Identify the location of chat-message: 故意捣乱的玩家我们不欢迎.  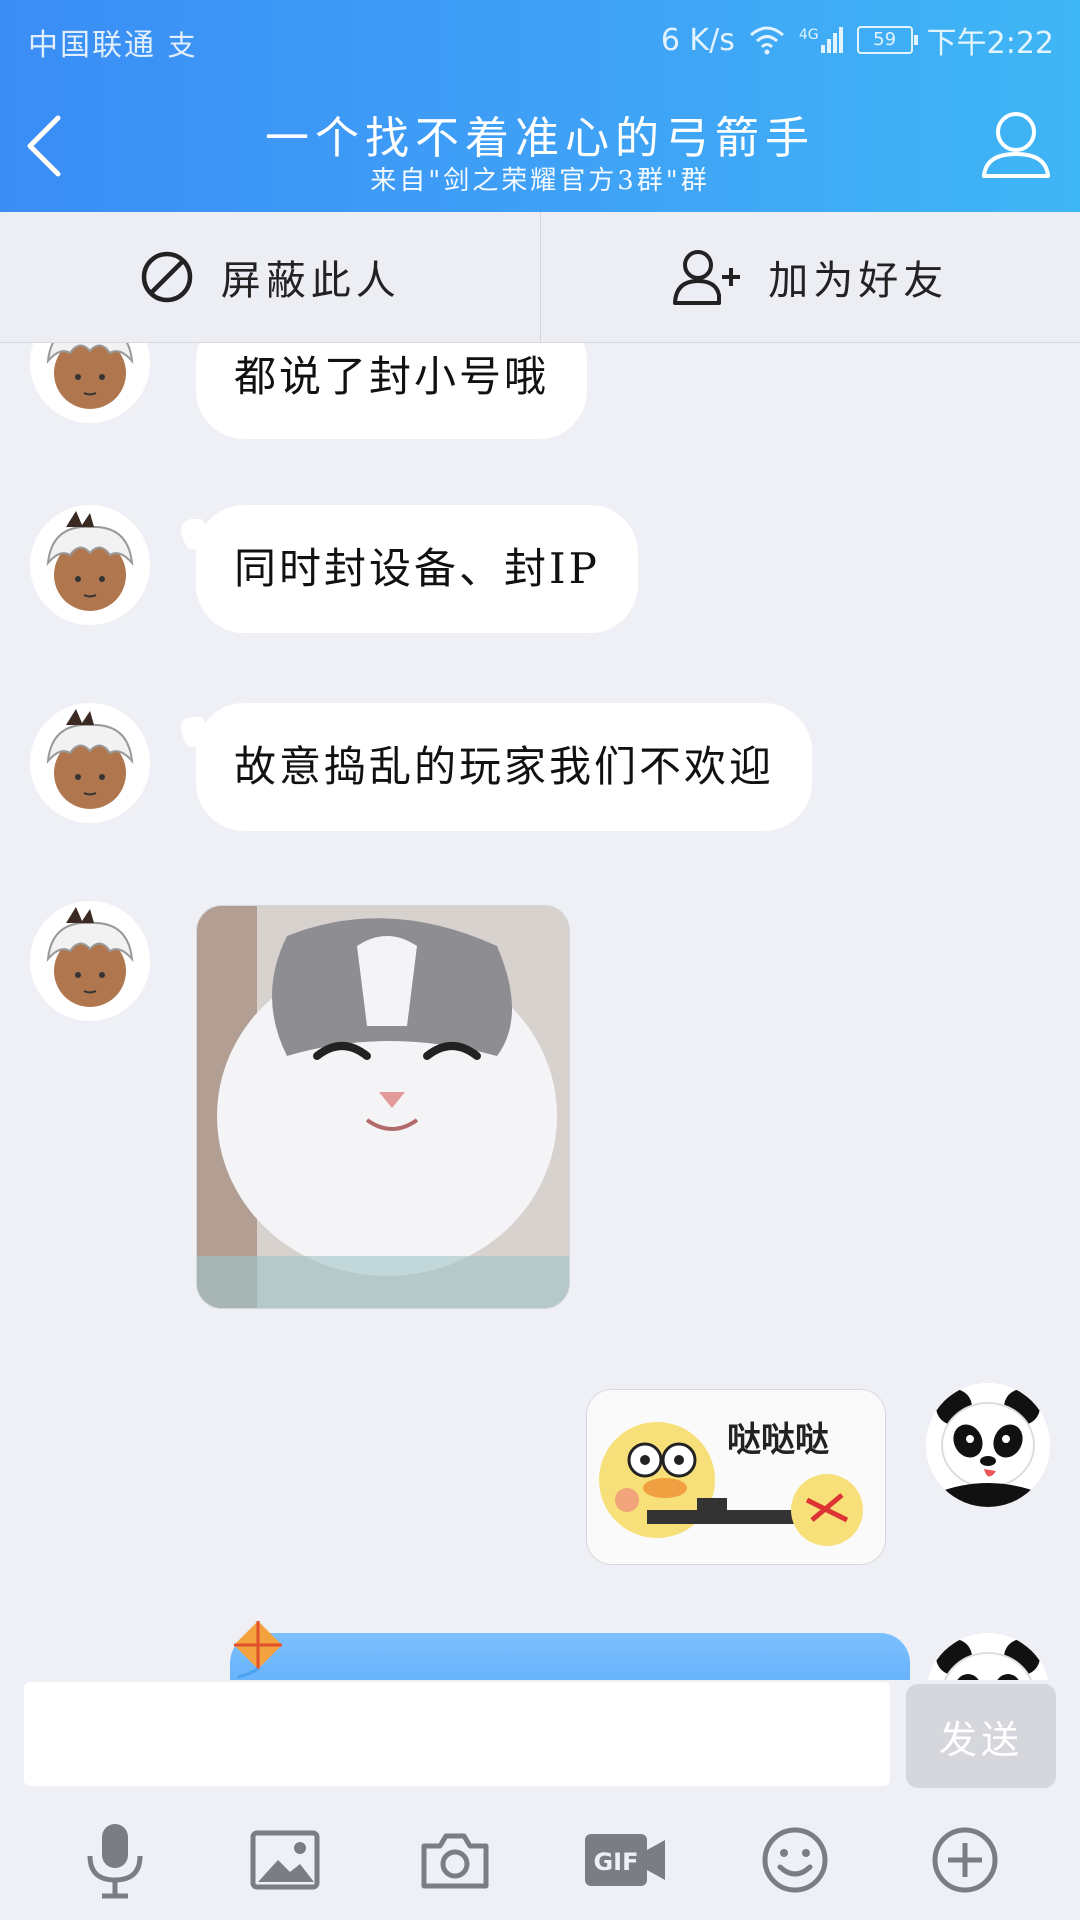
(504, 767).